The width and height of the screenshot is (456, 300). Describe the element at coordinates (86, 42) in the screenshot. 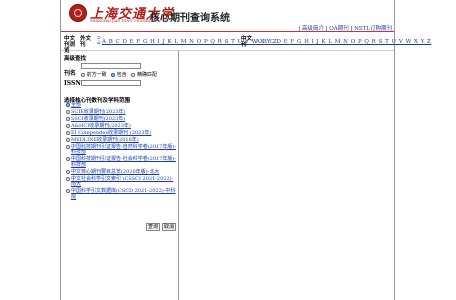

I see `foreign-browse-label: 外文刊` at that location.